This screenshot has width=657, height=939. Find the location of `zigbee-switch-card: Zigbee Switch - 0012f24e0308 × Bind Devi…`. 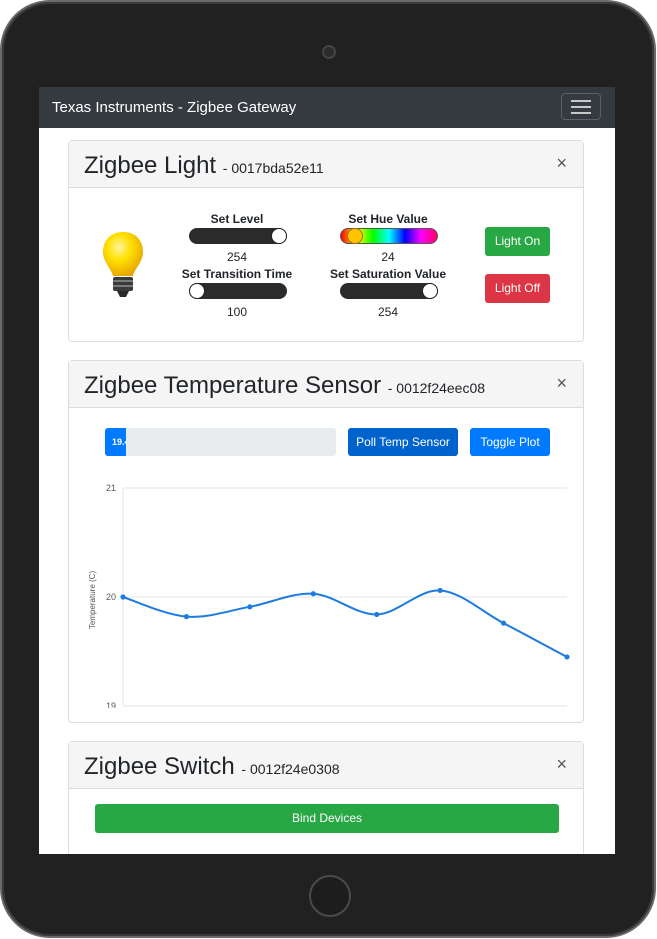

zigbee-switch-card: Zigbee Switch - 0012f24e0308 × Bind Devi… is located at coordinates (326, 797).